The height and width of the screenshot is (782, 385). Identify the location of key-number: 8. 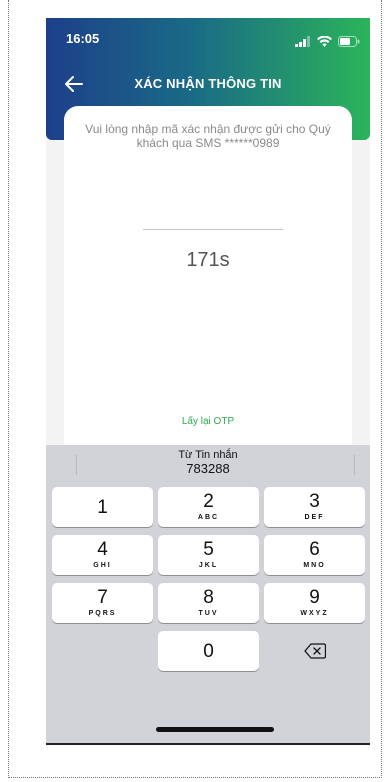
(208, 597).